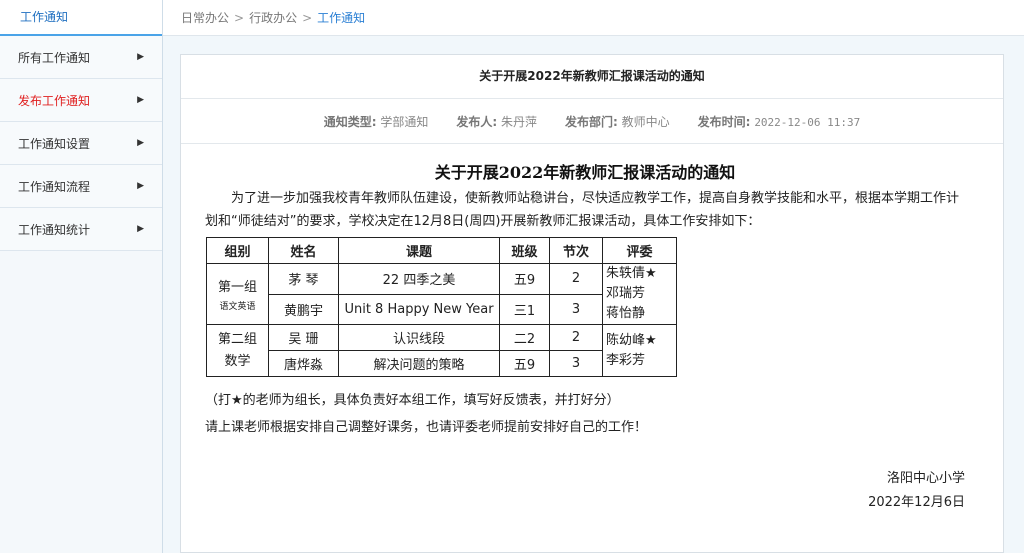 Image resolution: width=1024 pixels, height=553 pixels. Describe the element at coordinates (273, 17) in the screenshot. I see `breadcrumb-item: 行政办公` at that location.